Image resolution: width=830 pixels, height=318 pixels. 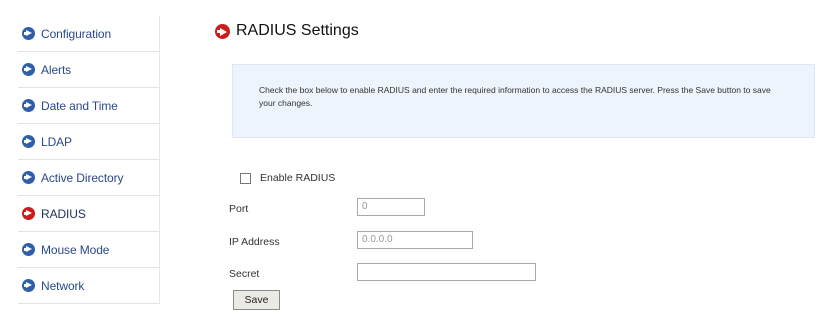 What do you see at coordinates (244, 274) in the screenshot?
I see `secret-label: Secret` at bounding box center [244, 274].